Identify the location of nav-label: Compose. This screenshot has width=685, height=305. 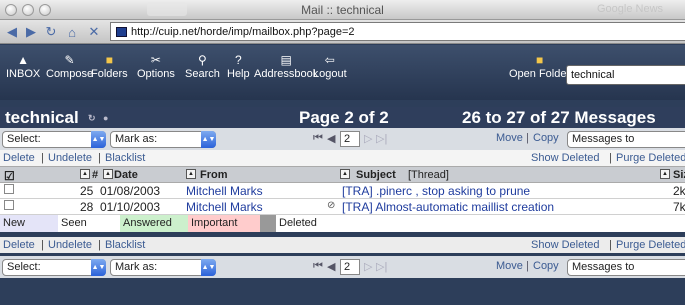
(70, 74).